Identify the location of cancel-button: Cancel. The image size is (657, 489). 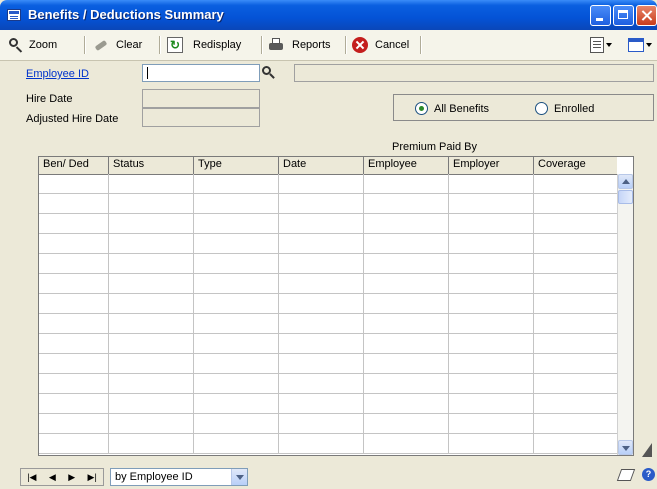
(380, 45).